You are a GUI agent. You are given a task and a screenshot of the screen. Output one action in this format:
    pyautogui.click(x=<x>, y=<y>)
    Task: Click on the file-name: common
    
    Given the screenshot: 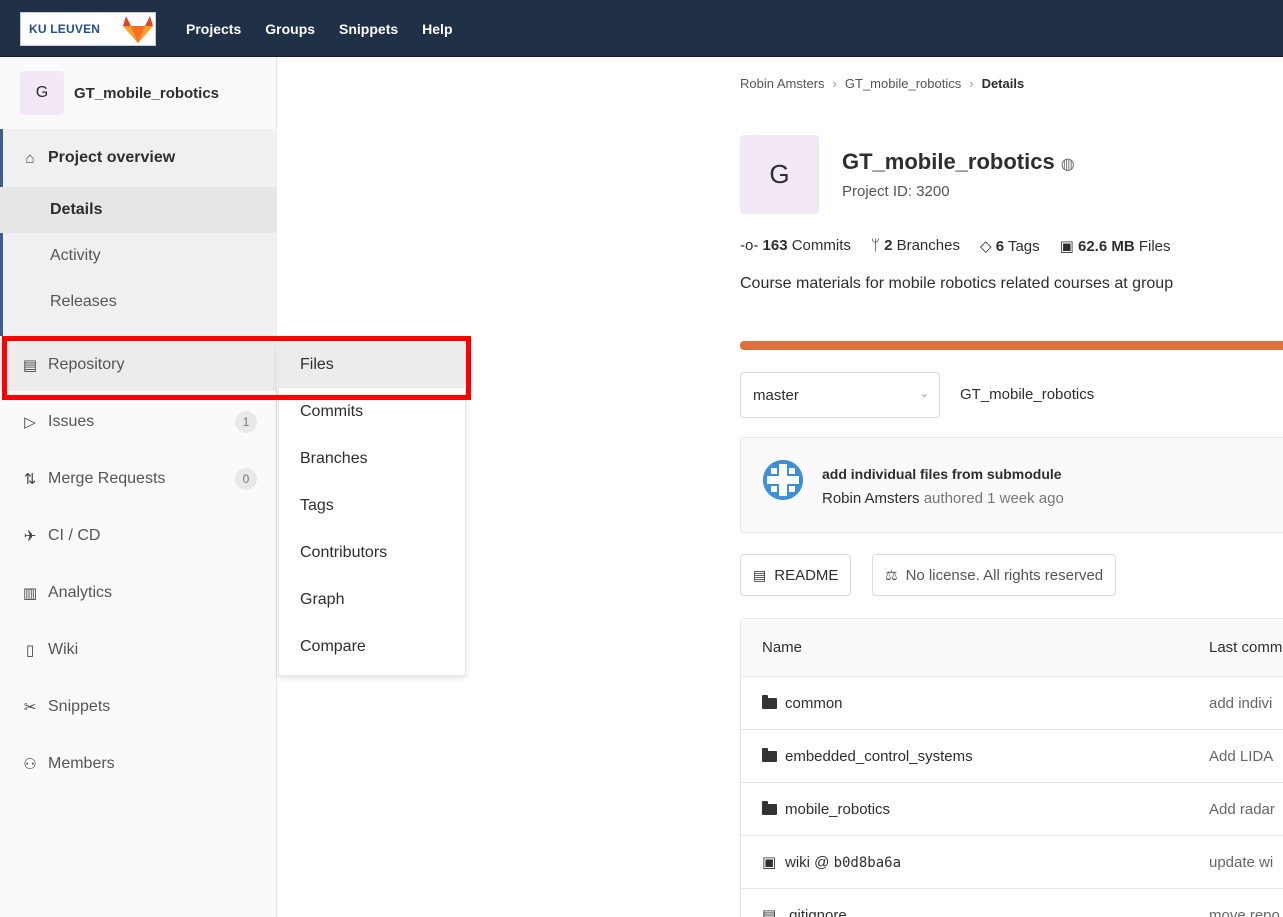 What is the action you would take?
    pyautogui.click(x=814, y=703)
    